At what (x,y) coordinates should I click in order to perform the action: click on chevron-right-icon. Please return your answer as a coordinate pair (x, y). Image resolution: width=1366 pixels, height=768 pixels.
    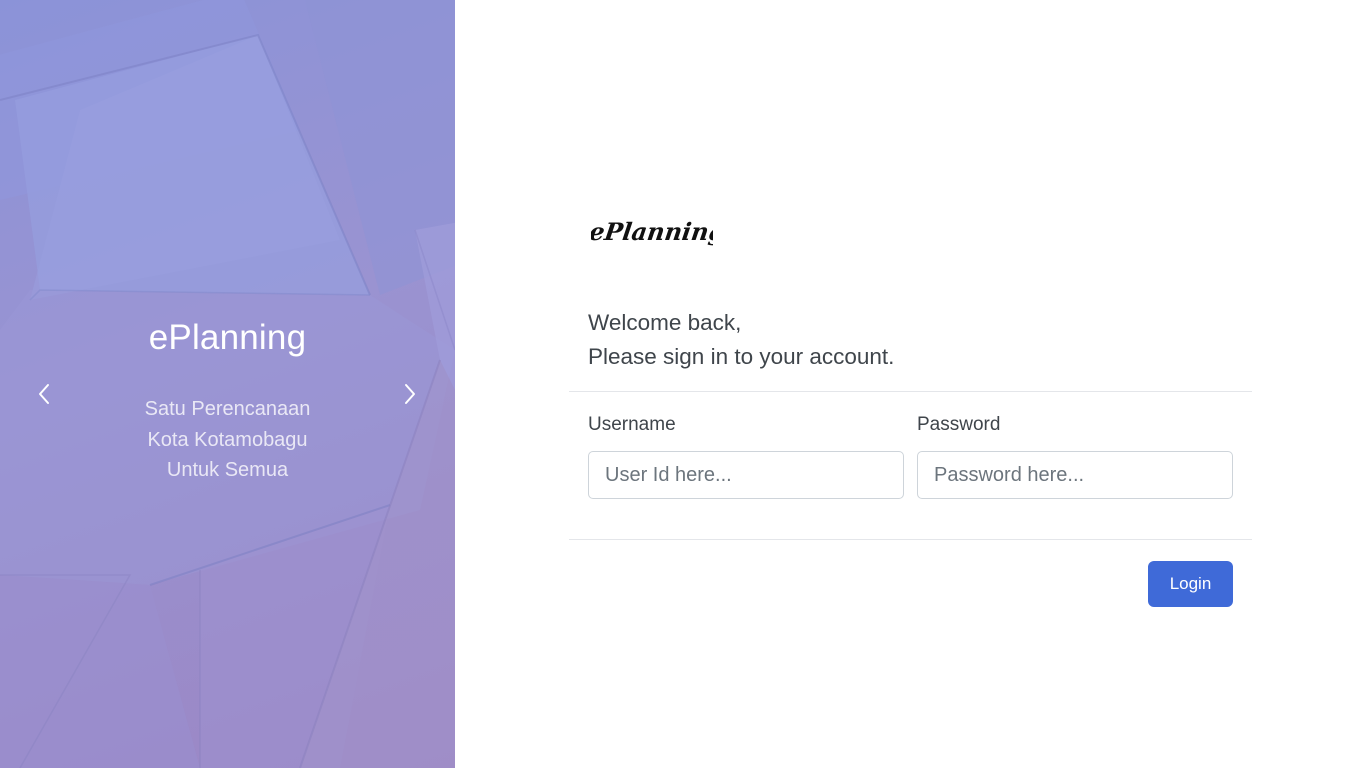
    Looking at the image, I should click on (410, 394).